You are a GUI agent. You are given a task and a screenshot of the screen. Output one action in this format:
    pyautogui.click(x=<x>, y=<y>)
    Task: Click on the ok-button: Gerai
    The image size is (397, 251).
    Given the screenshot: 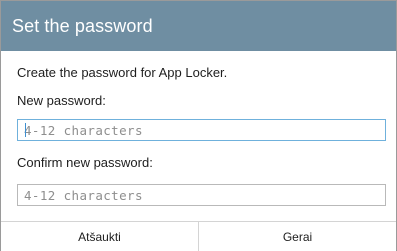 What is the action you would take?
    pyautogui.click(x=297, y=236)
    